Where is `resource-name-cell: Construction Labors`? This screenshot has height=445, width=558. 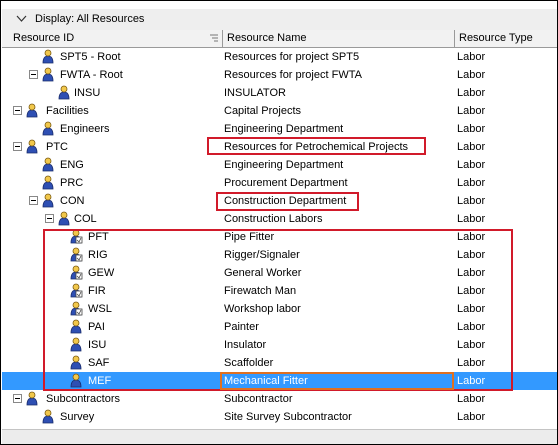 resource-name-cell: Construction Labors is located at coordinates (273, 219).